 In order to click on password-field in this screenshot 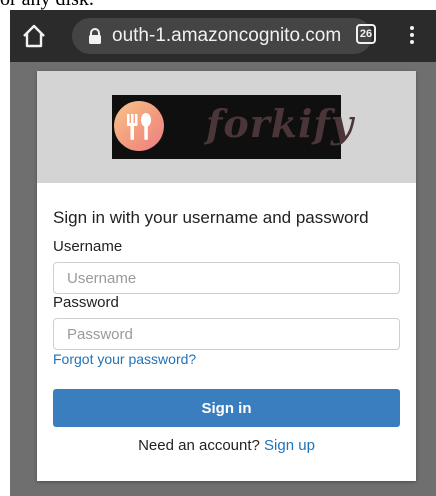, I will do `click(226, 334)`.